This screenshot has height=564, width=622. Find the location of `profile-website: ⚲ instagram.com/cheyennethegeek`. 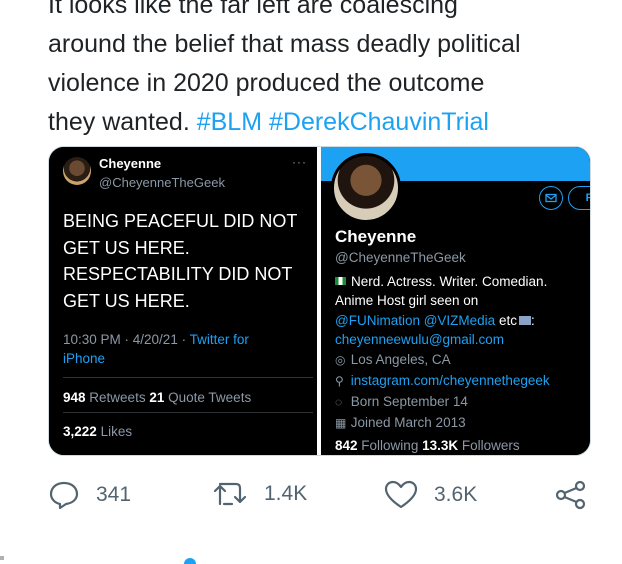

profile-website: ⚲ instagram.com/cheyennethegeek is located at coordinates (442, 381).